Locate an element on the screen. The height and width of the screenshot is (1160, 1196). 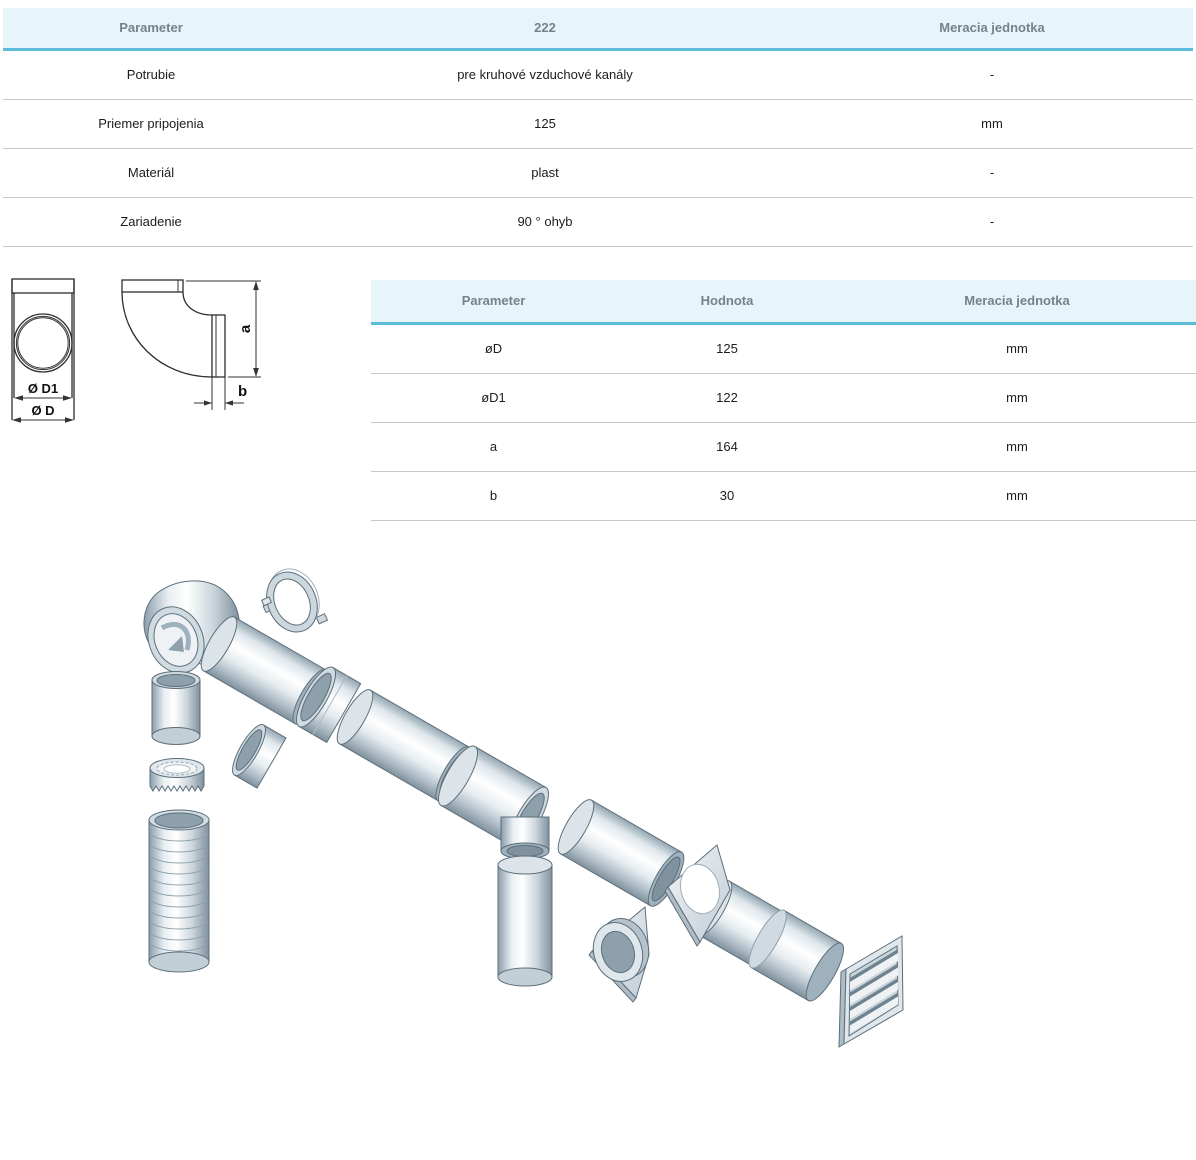
table-cell: Potrubie is located at coordinates (151, 74).